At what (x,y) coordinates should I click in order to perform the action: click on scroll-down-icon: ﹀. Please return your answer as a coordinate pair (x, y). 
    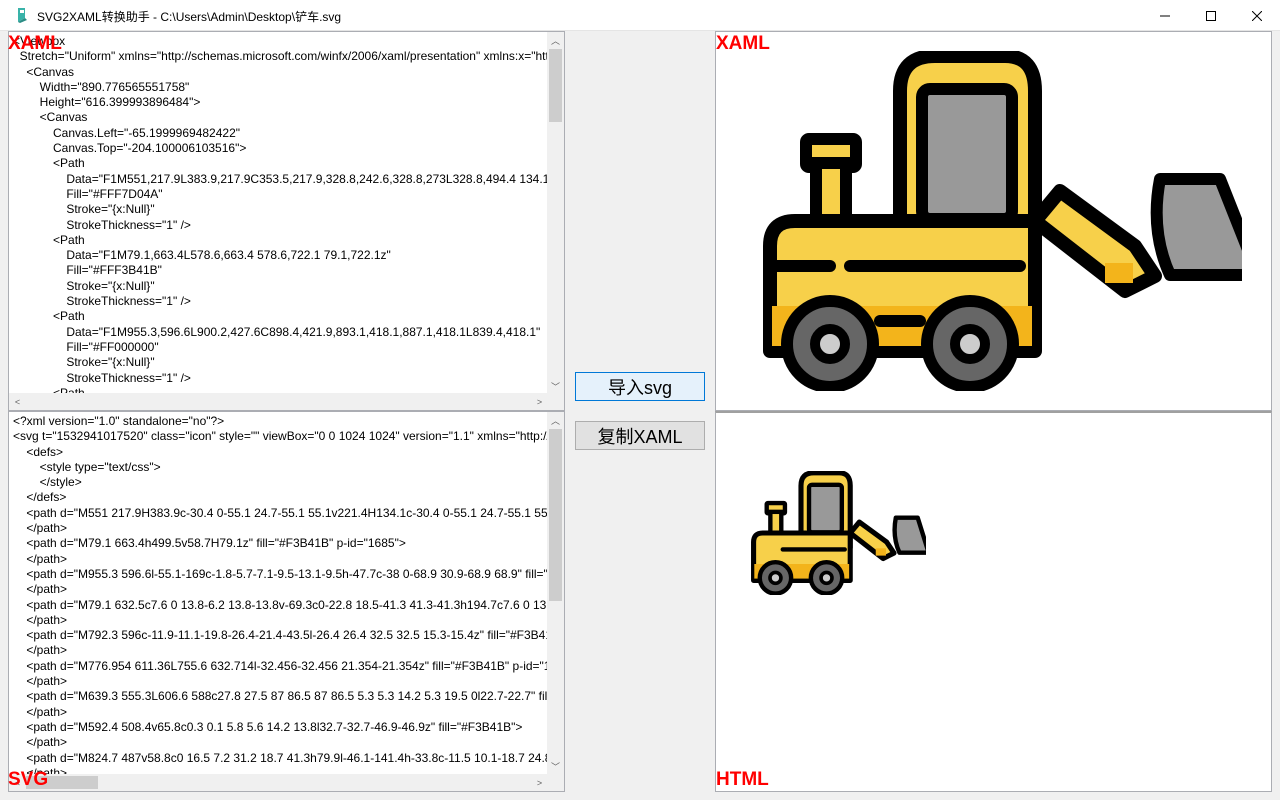
    Looking at the image, I should click on (555, 766).